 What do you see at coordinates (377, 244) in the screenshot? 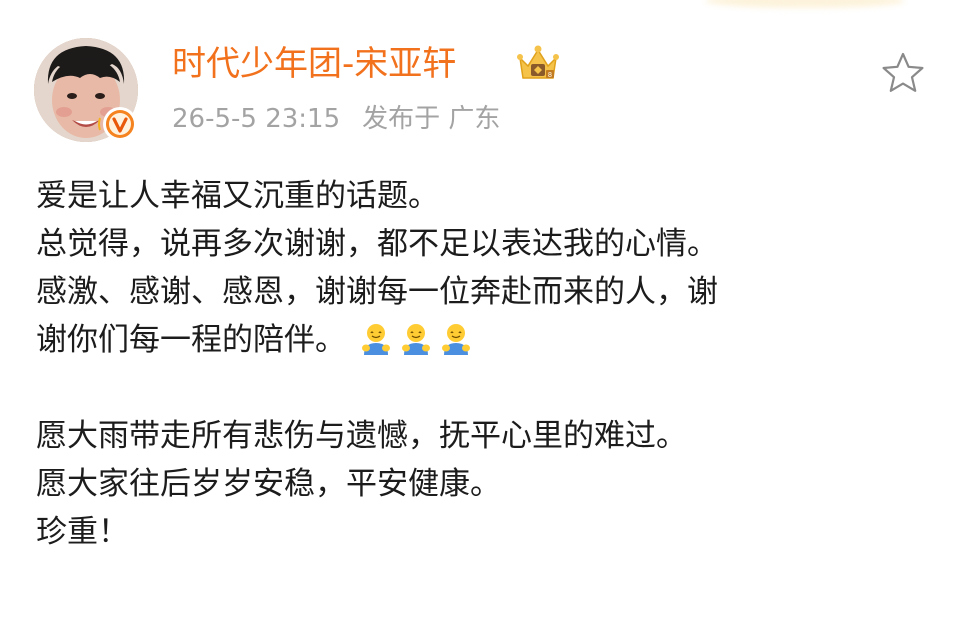
I see `post-line: 总觉得，说再多次谢谢，都不足以表达我的心情。` at bounding box center [377, 244].